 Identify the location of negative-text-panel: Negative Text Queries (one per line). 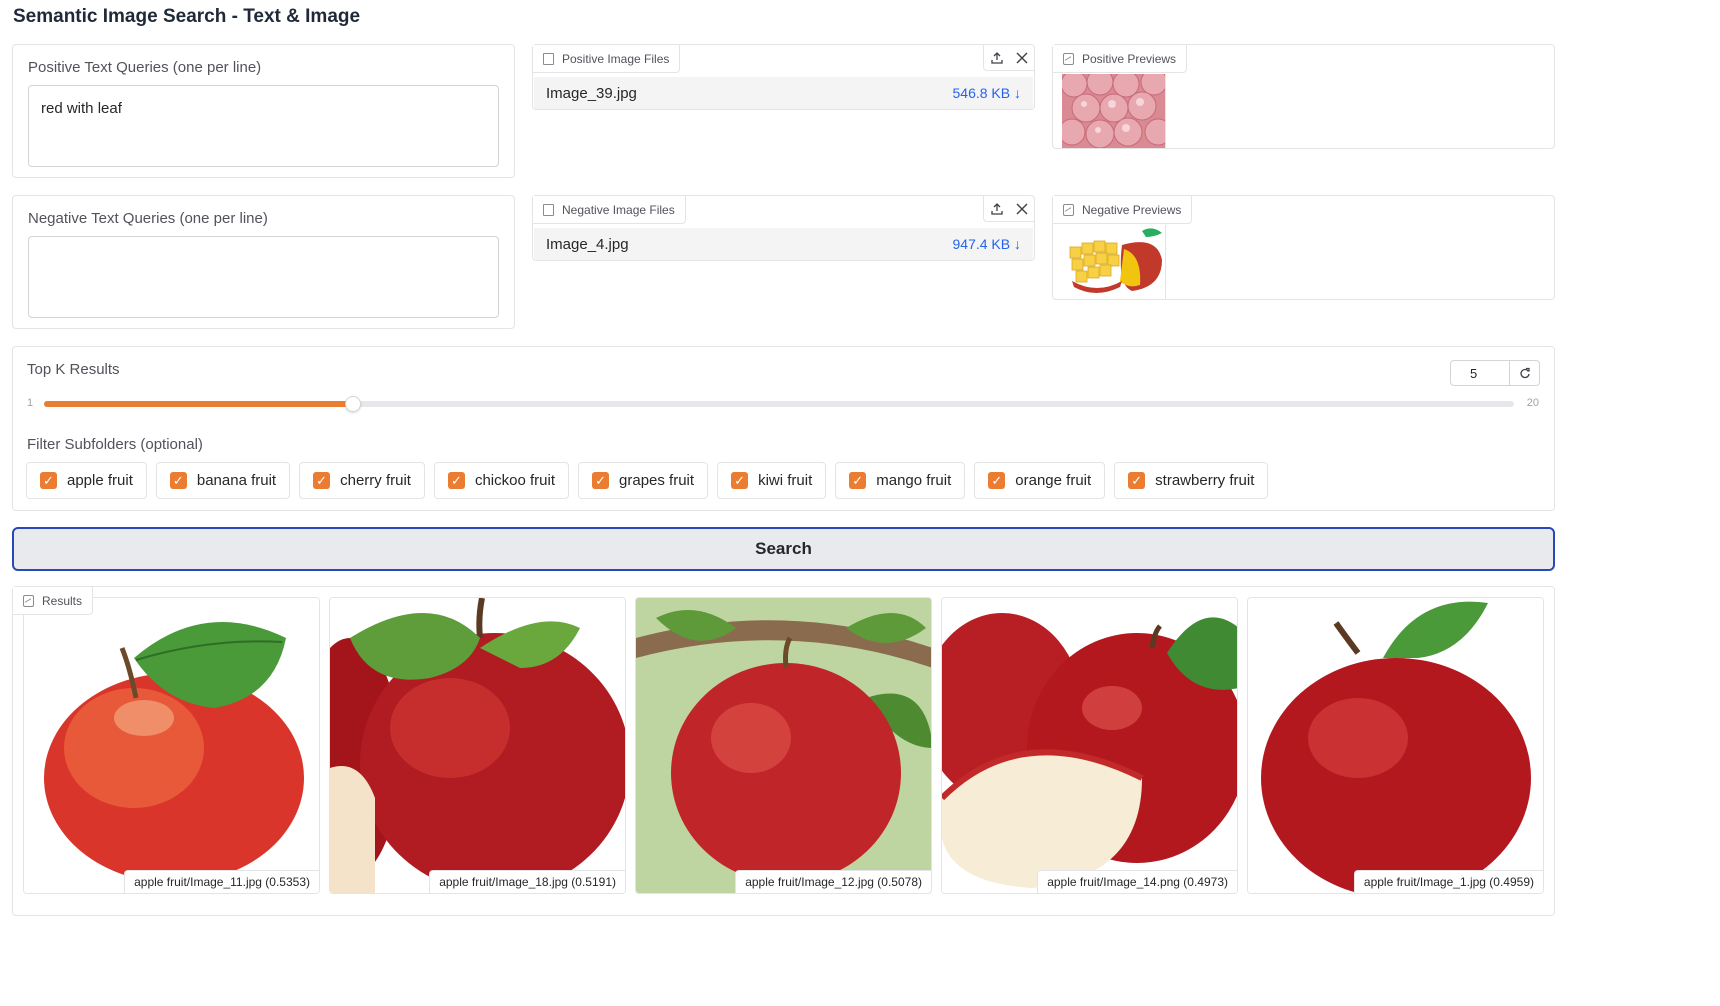
(263, 262).